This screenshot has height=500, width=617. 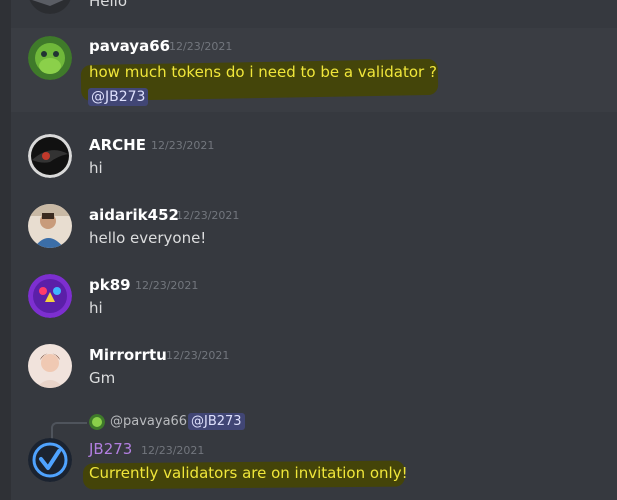 I want to click on username: aidarik452, so click(x=134, y=215).